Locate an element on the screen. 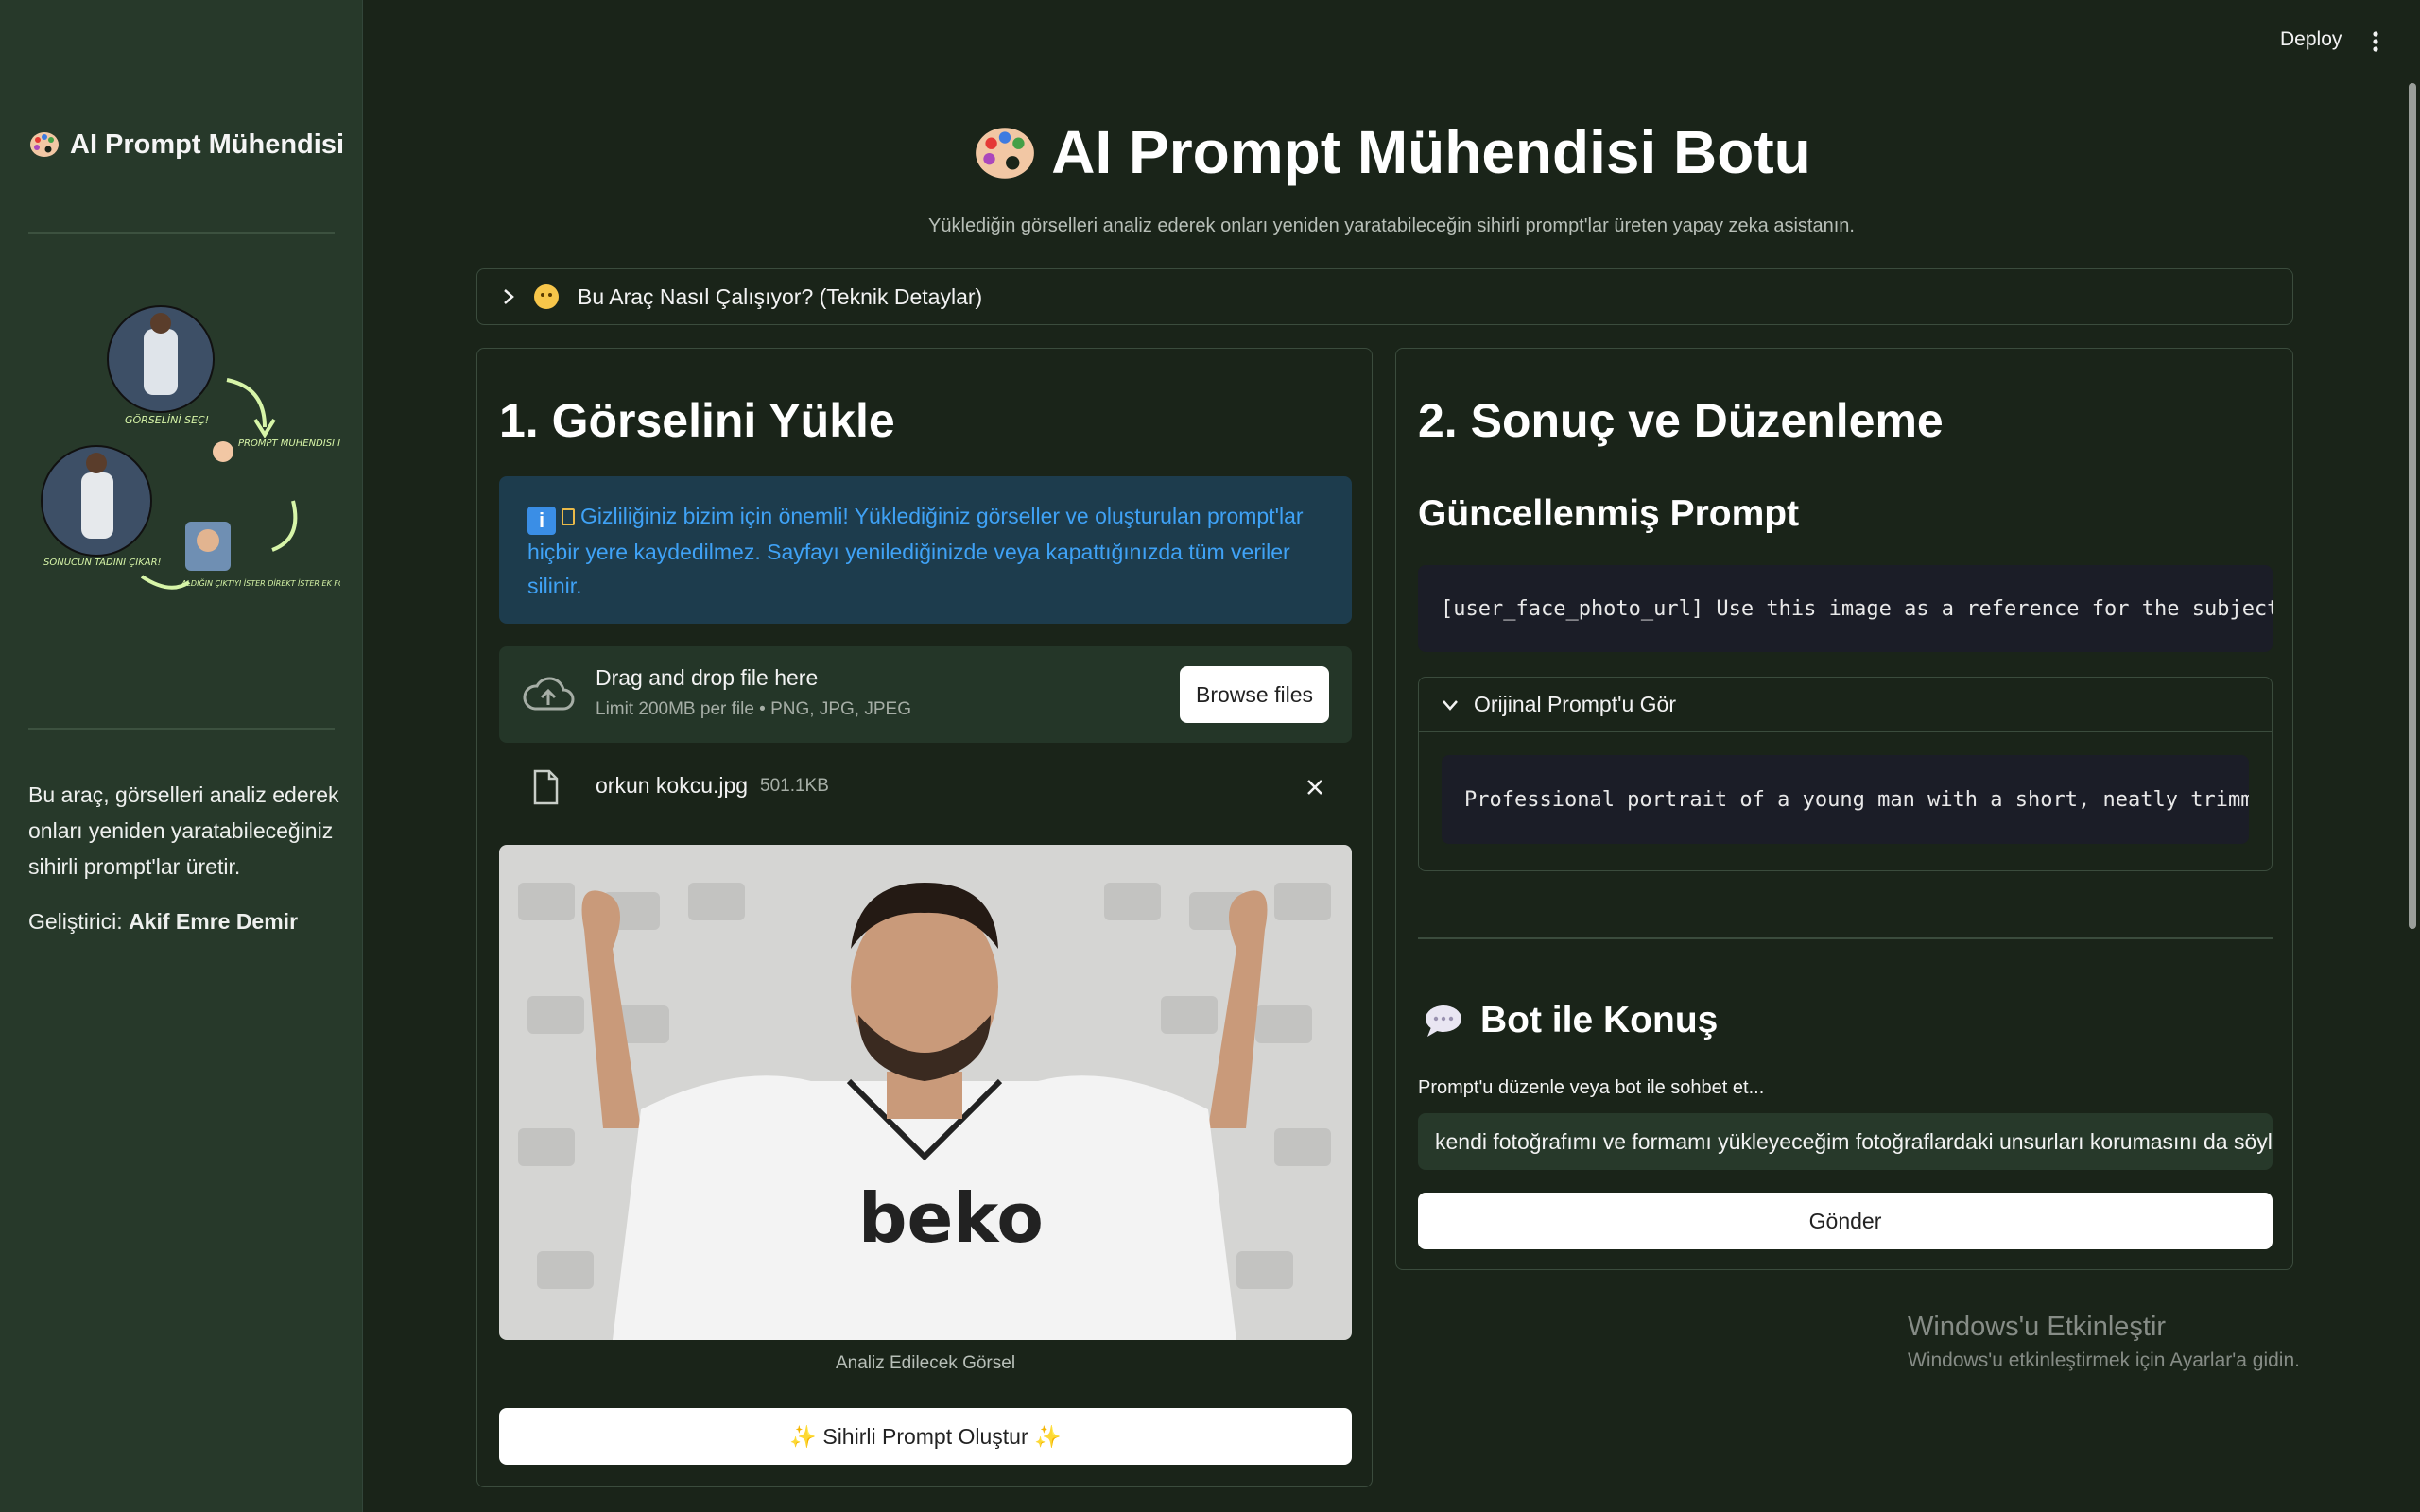  send-button: Gönder is located at coordinates (1845, 1221).